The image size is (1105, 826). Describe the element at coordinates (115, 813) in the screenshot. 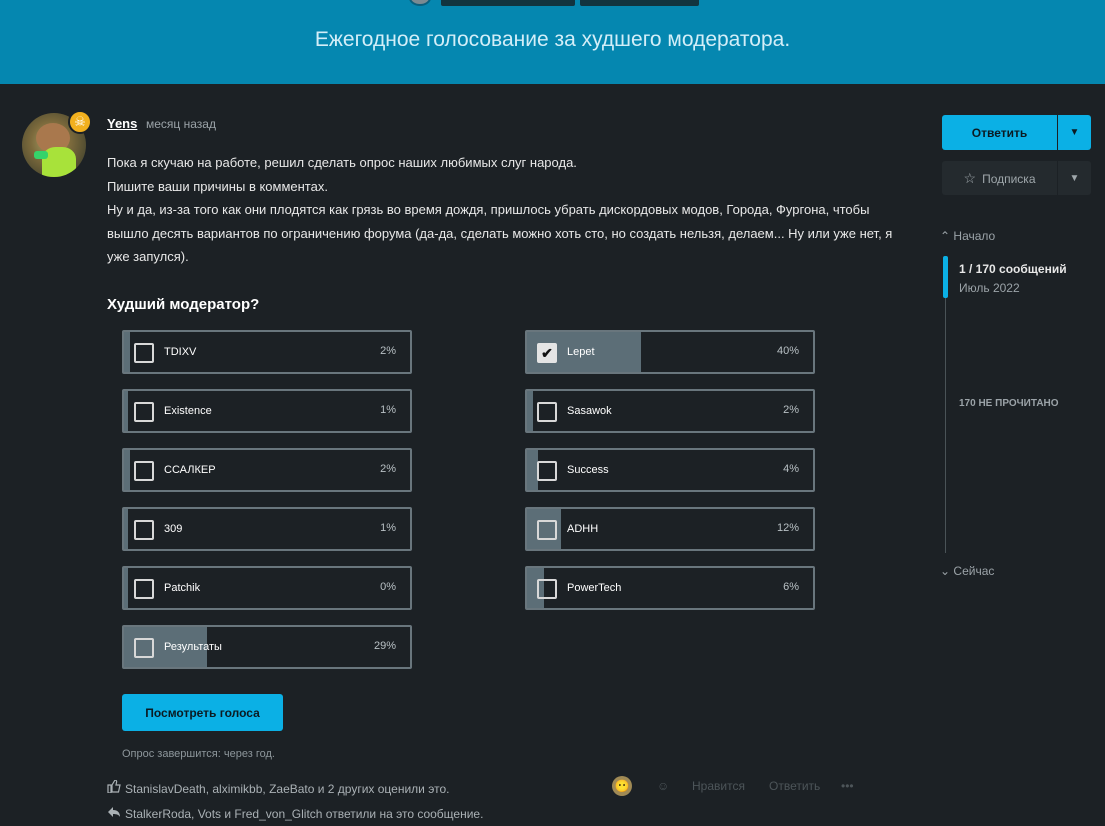

I see `reply-arrow-icon` at that location.